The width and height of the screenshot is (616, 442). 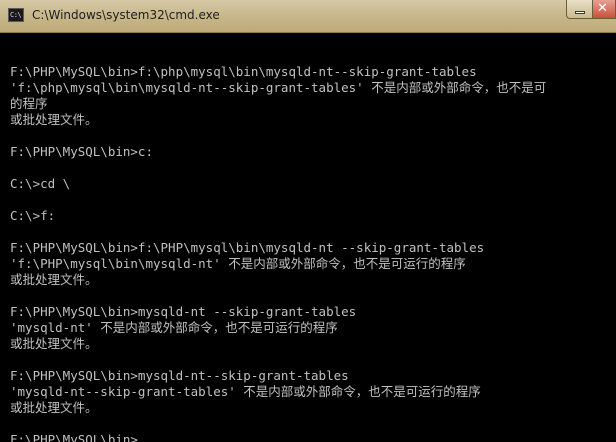 I want to click on console-line: C:\>cd \, so click(x=40, y=183).